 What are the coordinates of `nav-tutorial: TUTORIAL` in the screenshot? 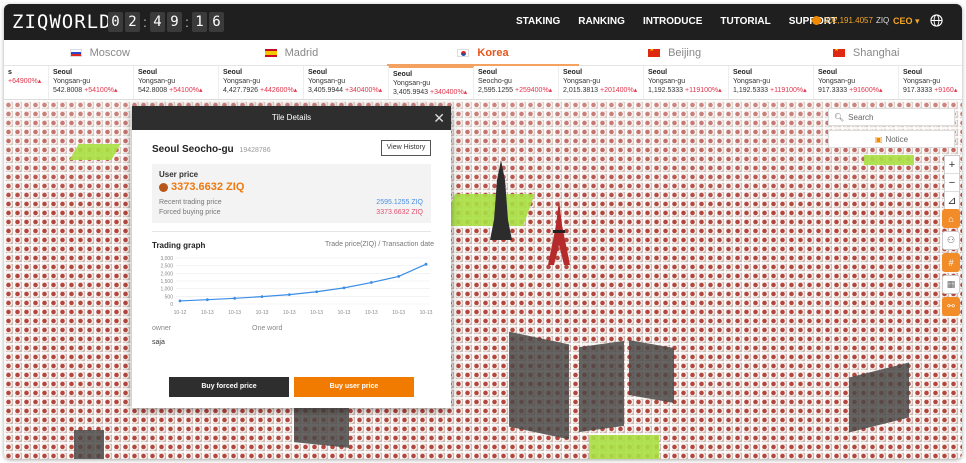 It's located at (745, 21).